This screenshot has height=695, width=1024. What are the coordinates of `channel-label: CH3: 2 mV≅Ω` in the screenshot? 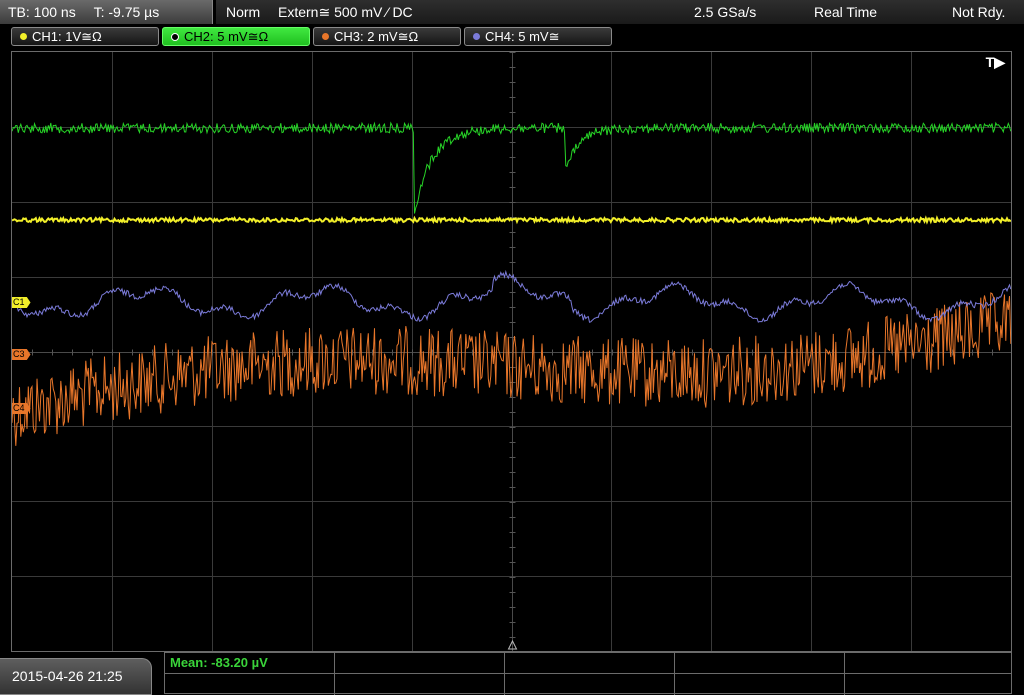 It's located at (376, 36).